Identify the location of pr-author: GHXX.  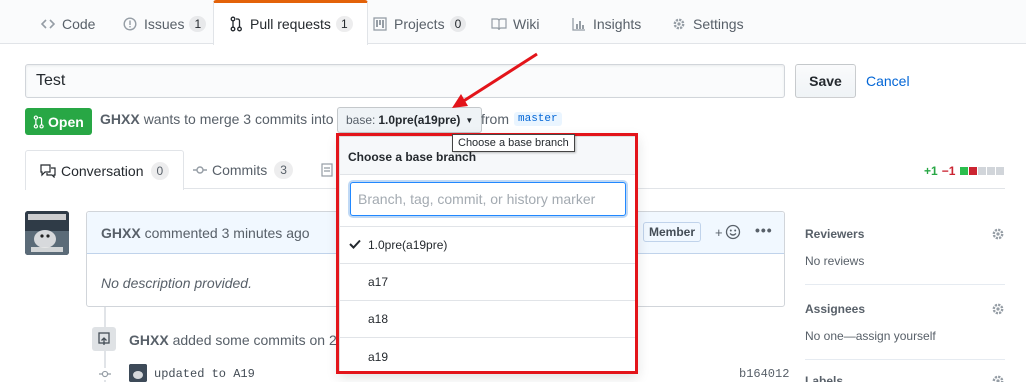
(120, 119).